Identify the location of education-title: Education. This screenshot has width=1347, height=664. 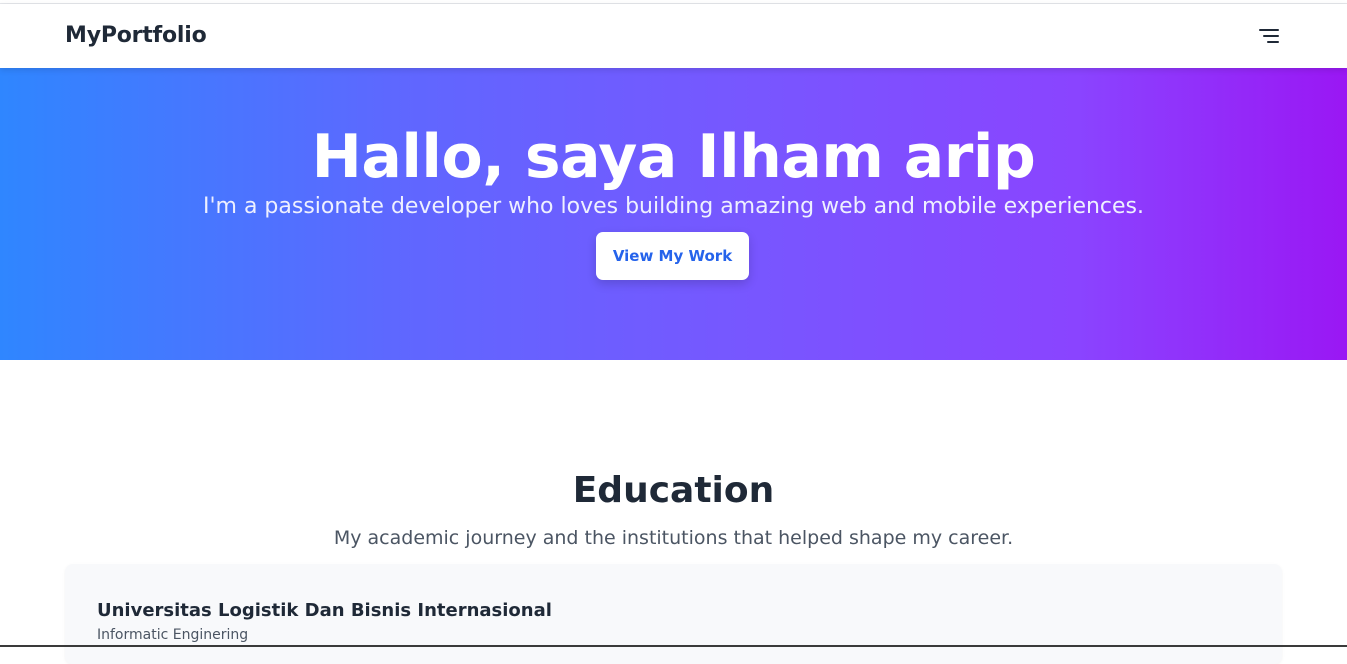
(673, 490).